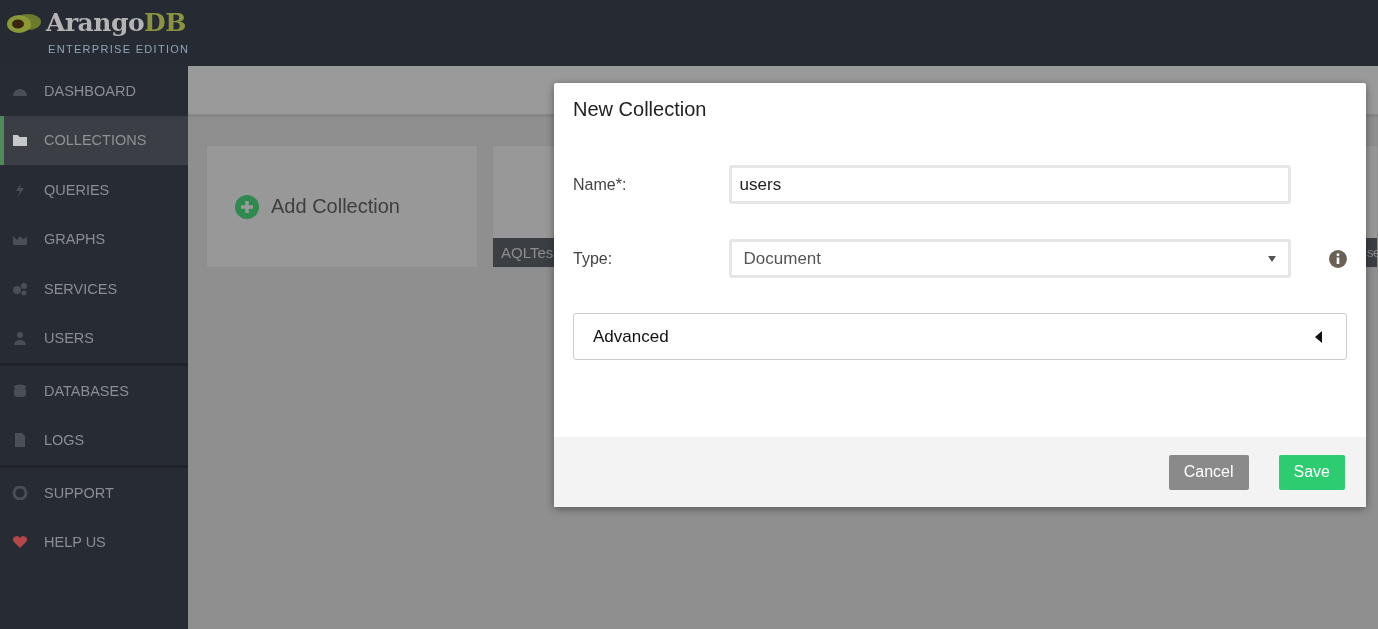 Image resolution: width=1378 pixels, height=629 pixels. What do you see at coordinates (94, 140) in the screenshot?
I see `sidebar-item: COLLECTIONS` at bounding box center [94, 140].